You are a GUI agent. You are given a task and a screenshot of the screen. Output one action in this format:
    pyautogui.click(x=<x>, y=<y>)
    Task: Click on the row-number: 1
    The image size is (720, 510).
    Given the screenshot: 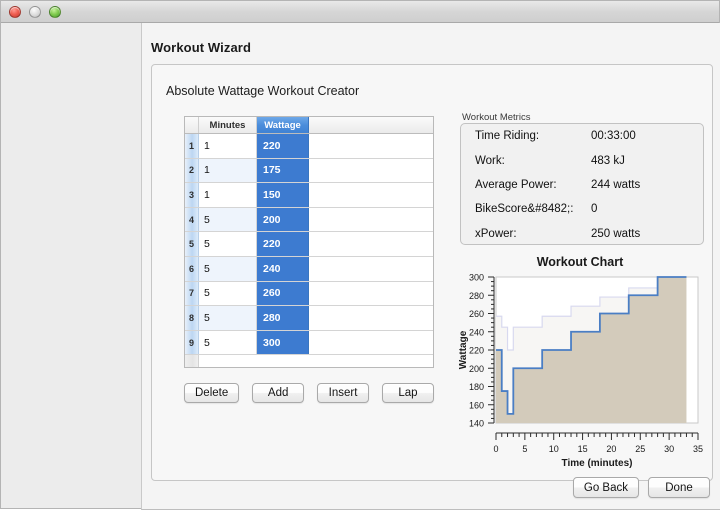 What is the action you would take?
    pyautogui.click(x=192, y=146)
    